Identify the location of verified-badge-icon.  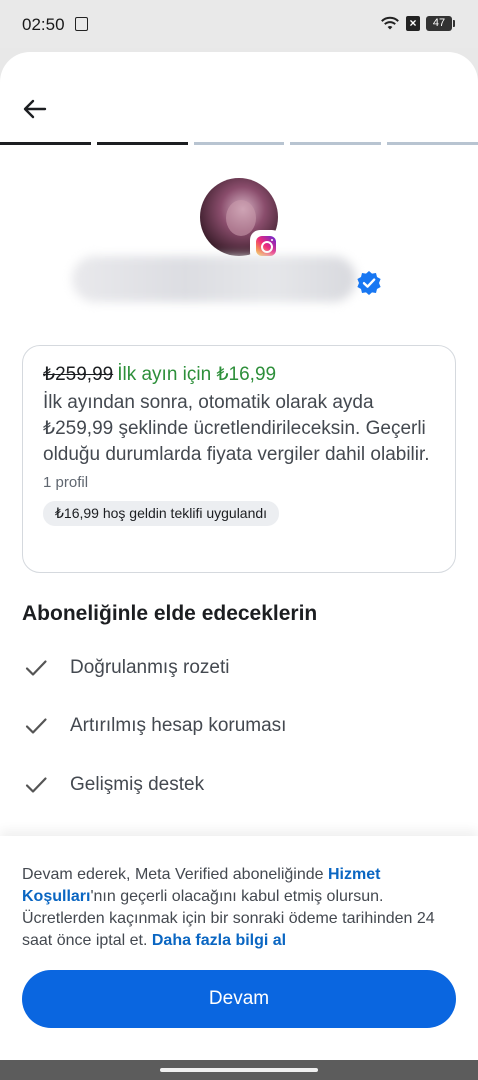
(369, 283).